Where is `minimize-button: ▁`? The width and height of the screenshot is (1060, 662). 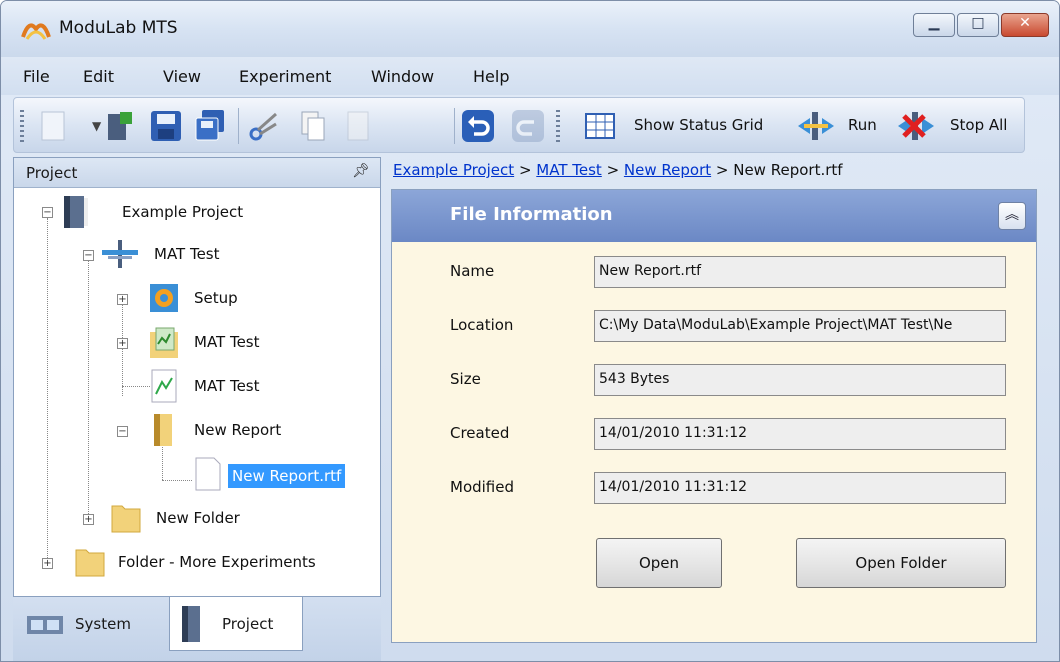
minimize-button: ▁ is located at coordinates (934, 25).